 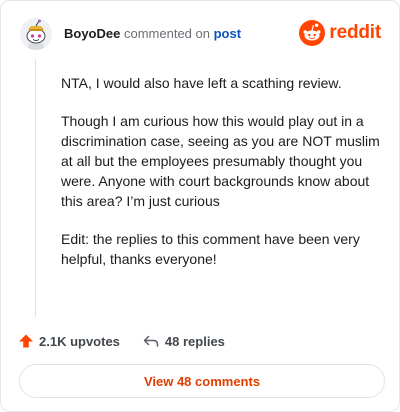 I want to click on snoo-avatar-icon, so click(x=36, y=34).